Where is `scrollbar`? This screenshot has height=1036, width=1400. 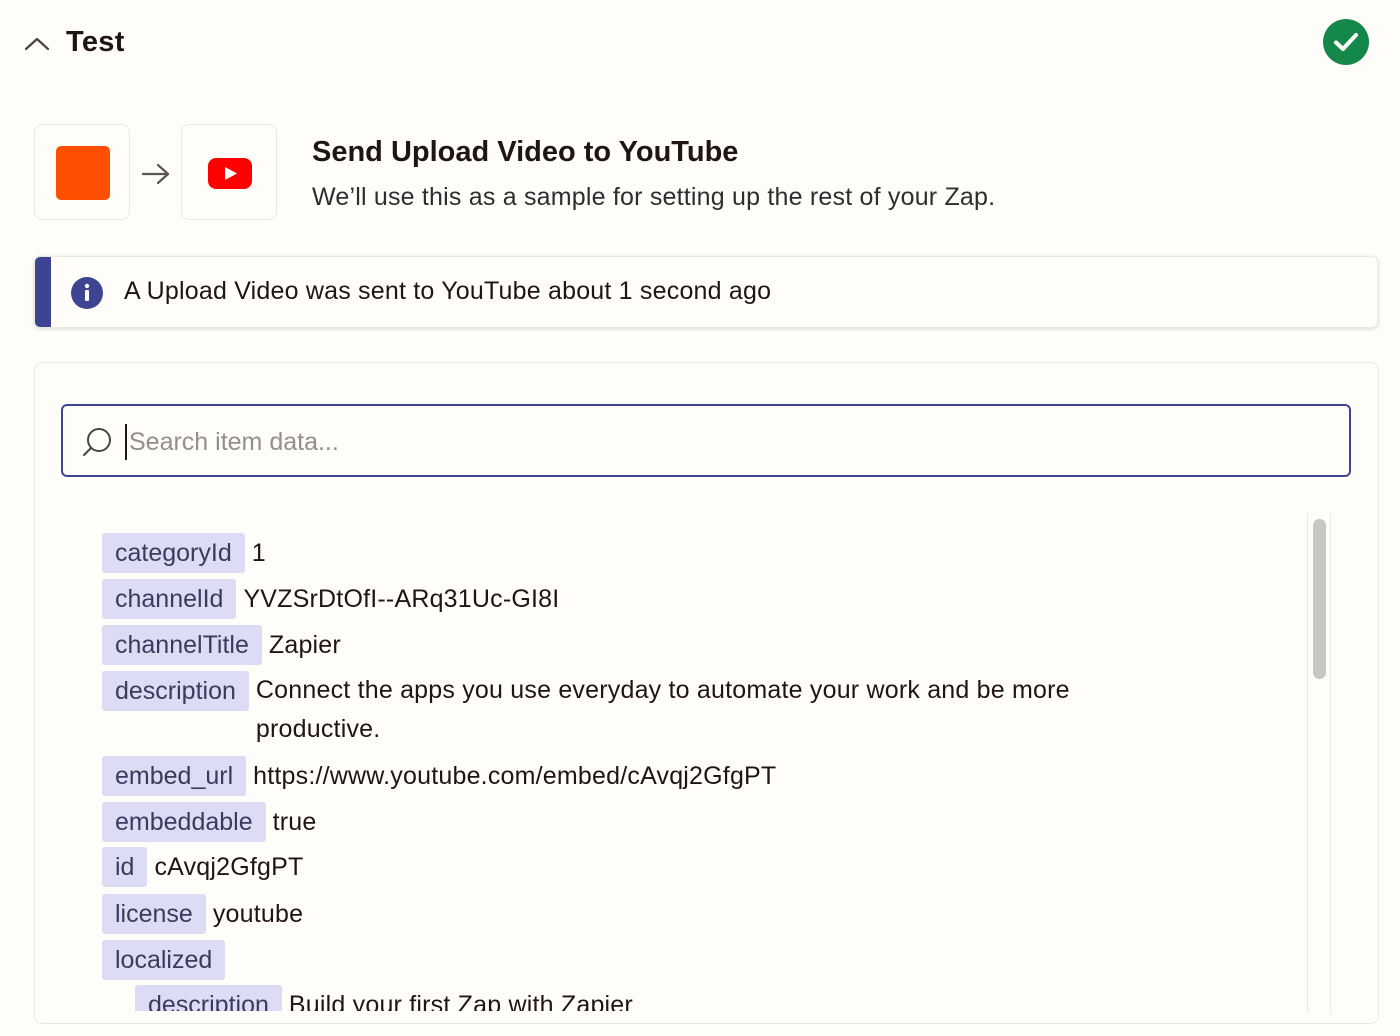 scrollbar is located at coordinates (1319, 763).